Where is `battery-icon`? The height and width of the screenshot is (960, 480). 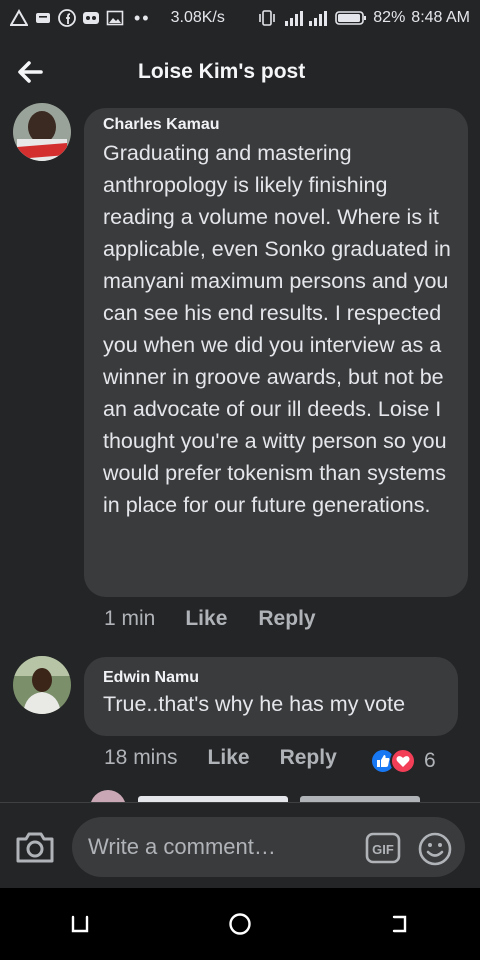 battery-icon is located at coordinates (351, 18).